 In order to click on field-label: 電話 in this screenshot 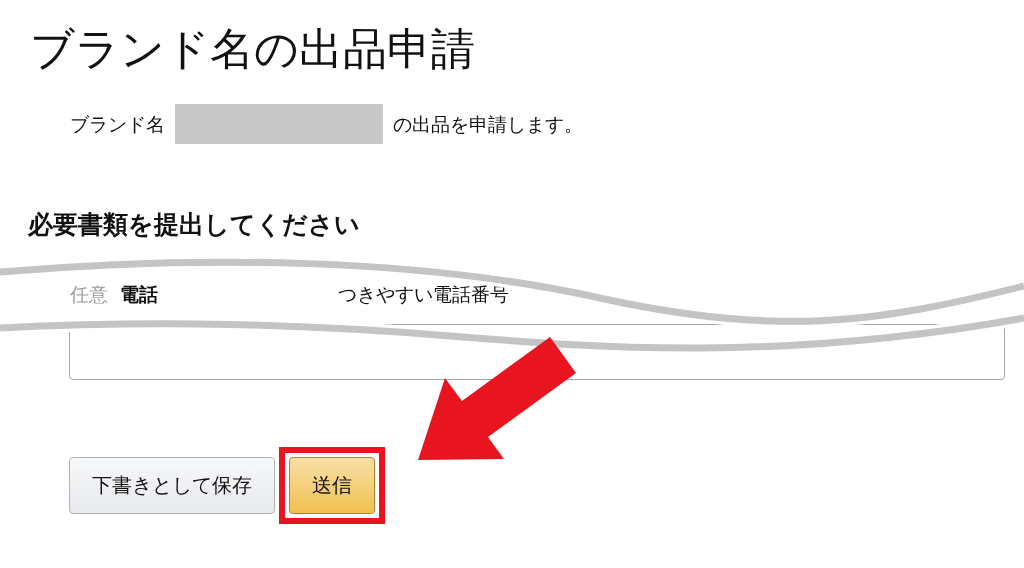, I will do `click(139, 295)`.